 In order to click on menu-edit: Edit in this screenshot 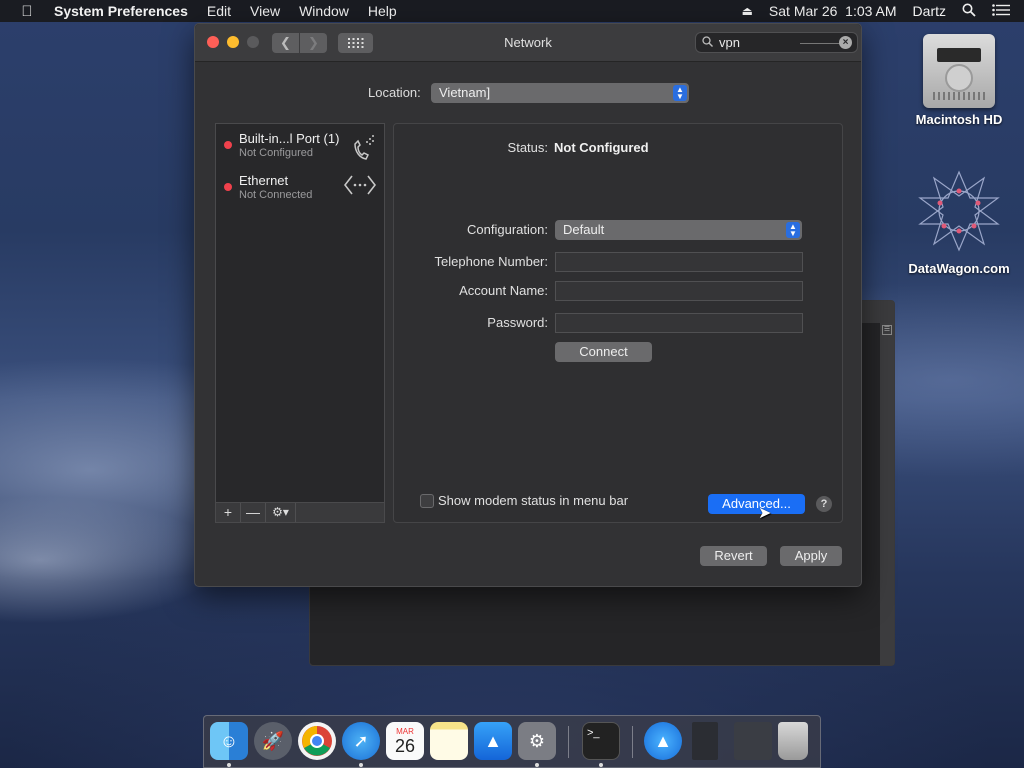, I will do `click(219, 11)`.